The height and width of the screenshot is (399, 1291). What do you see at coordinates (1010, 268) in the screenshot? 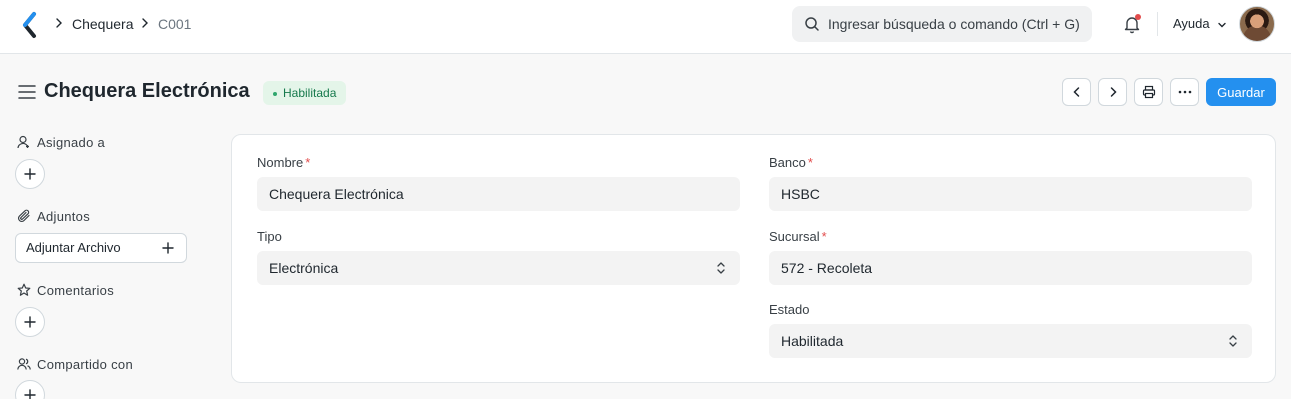
I see `sucursal-field: 572 - Recoleta` at bounding box center [1010, 268].